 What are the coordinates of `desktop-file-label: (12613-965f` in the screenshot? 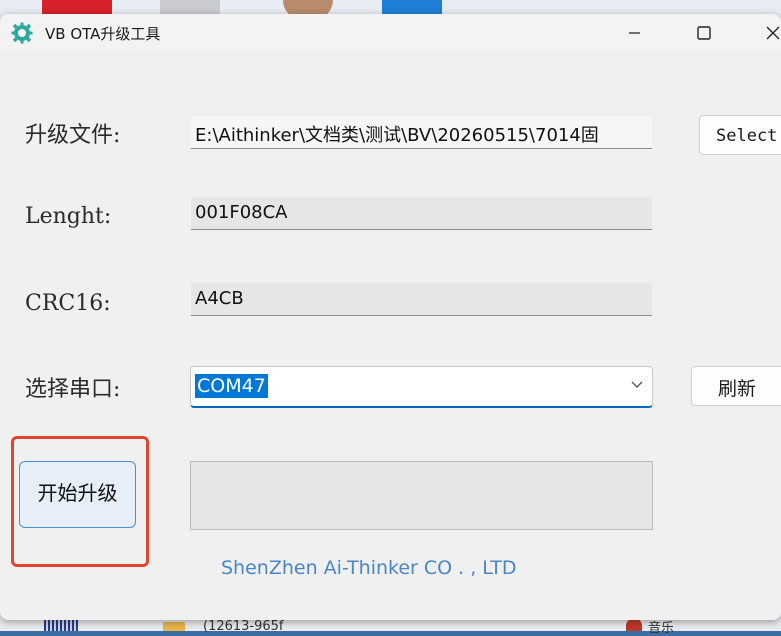 It's located at (243, 626).